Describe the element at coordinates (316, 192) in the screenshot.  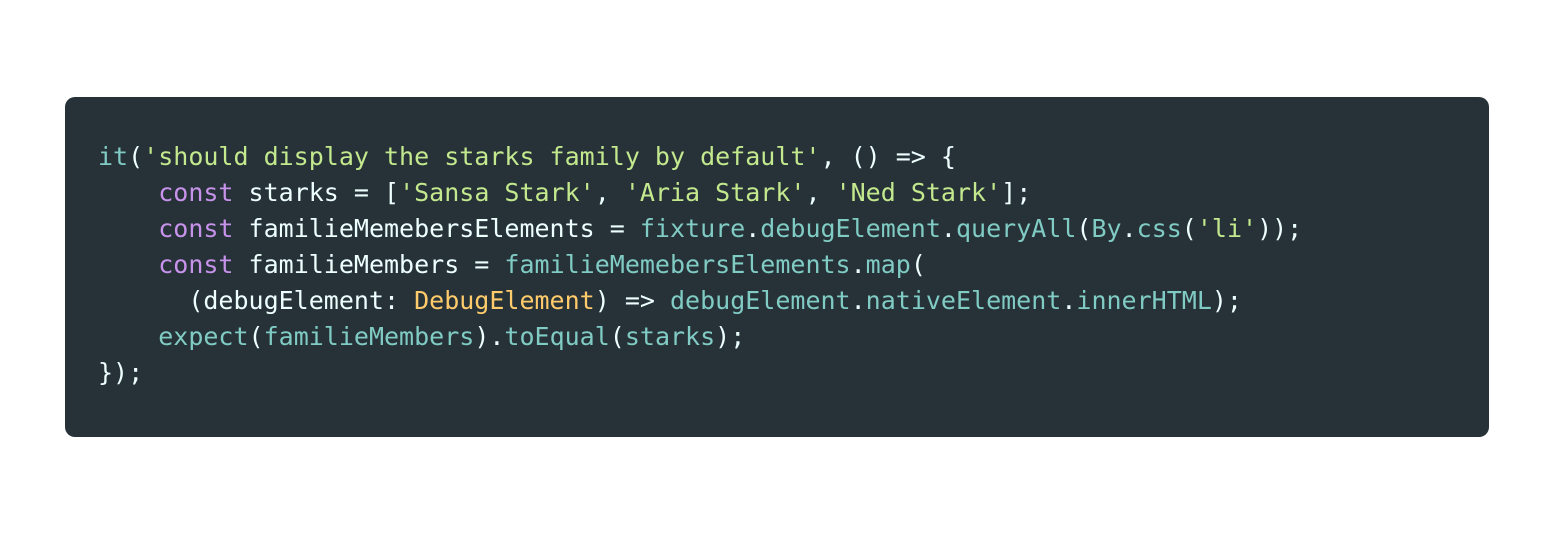
I see `code-token-plain: starks = [` at that location.